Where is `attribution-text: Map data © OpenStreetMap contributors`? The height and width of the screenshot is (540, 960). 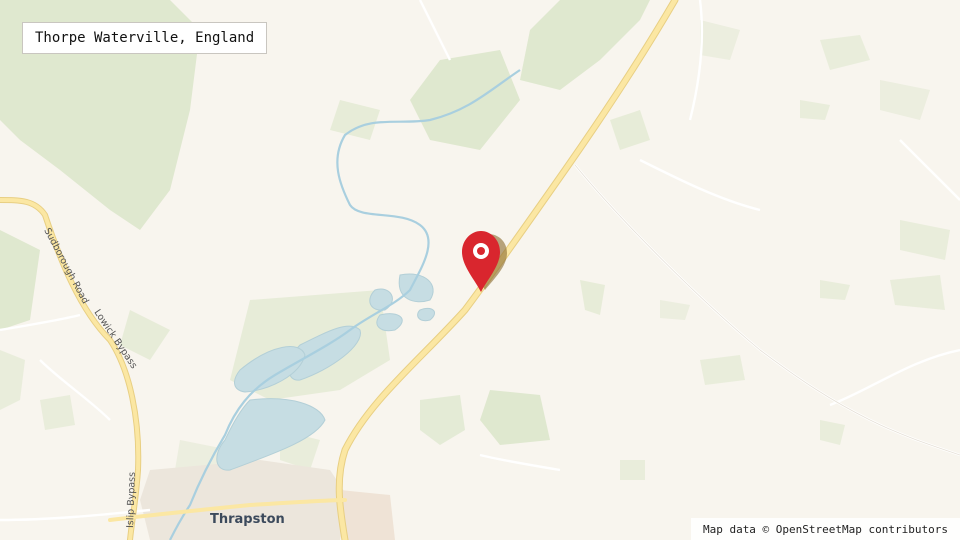 attribution-text: Map data © OpenStreetMap contributors is located at coordinates (825, 529).